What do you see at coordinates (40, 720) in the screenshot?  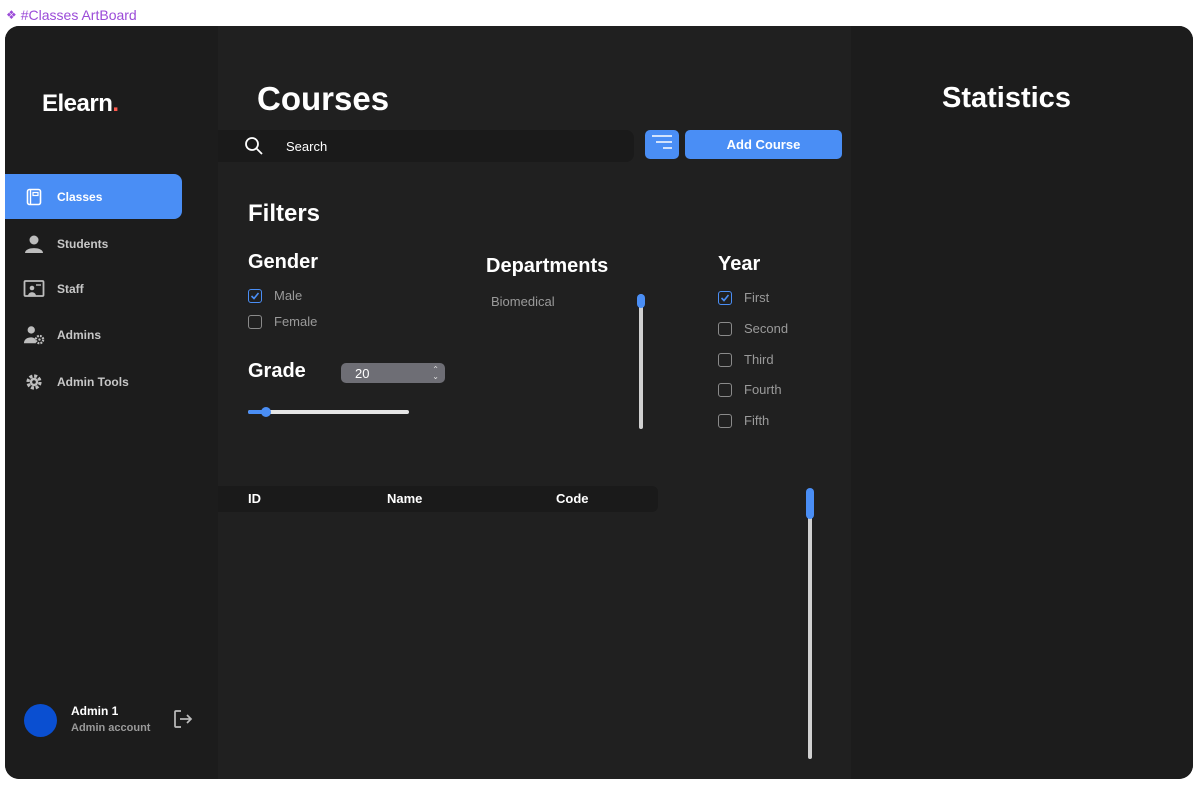 I see `avatar` at bounding box center [40, 720].